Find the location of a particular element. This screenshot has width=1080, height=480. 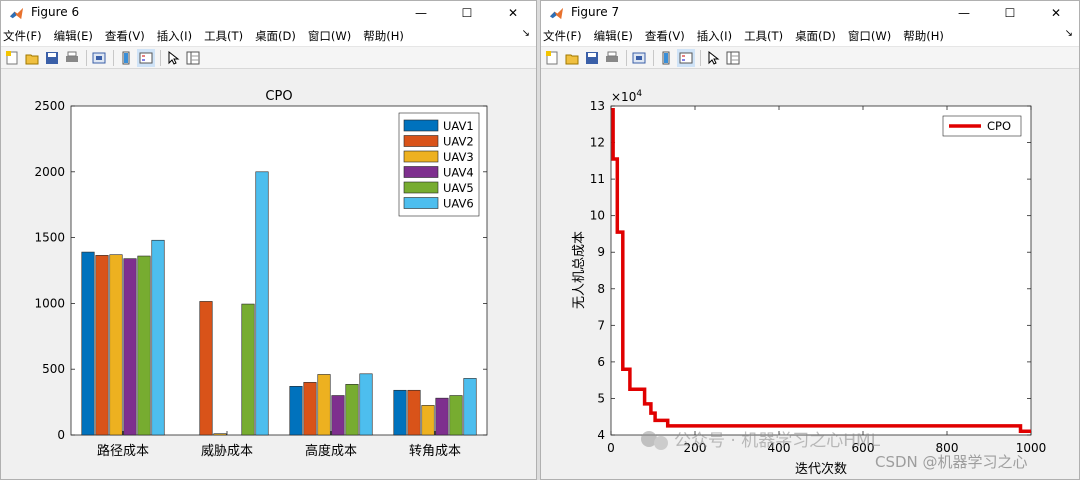

exponent-label: ×104 is located at coordinates (626, 96).